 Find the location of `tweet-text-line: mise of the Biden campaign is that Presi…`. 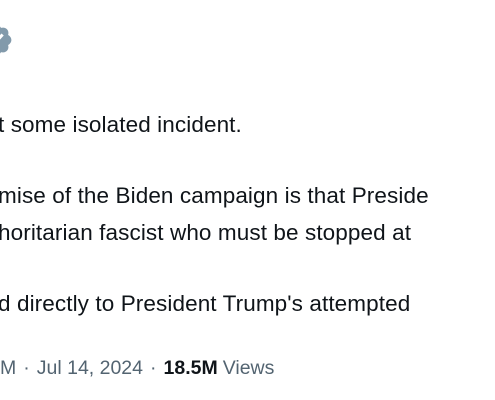

tweet-text-line: mise of the Biden campaign is that Presi… is located at coordinates (214, 195).